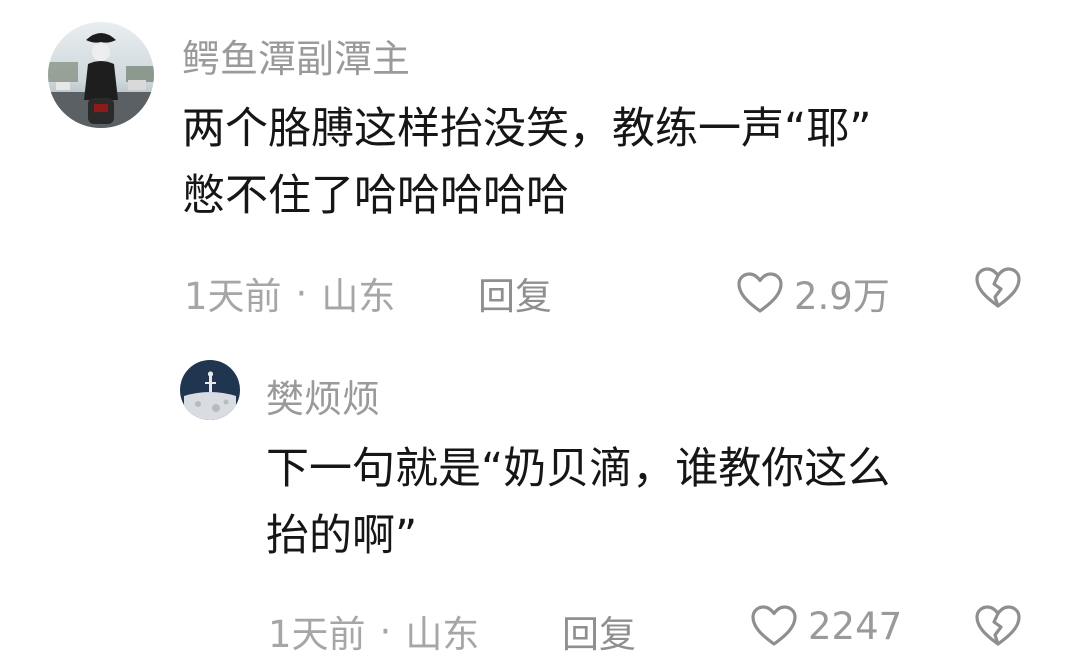  Describe the element at coordinates (855, 626) in the screenshot. I see `like-count: 2247` at that location.